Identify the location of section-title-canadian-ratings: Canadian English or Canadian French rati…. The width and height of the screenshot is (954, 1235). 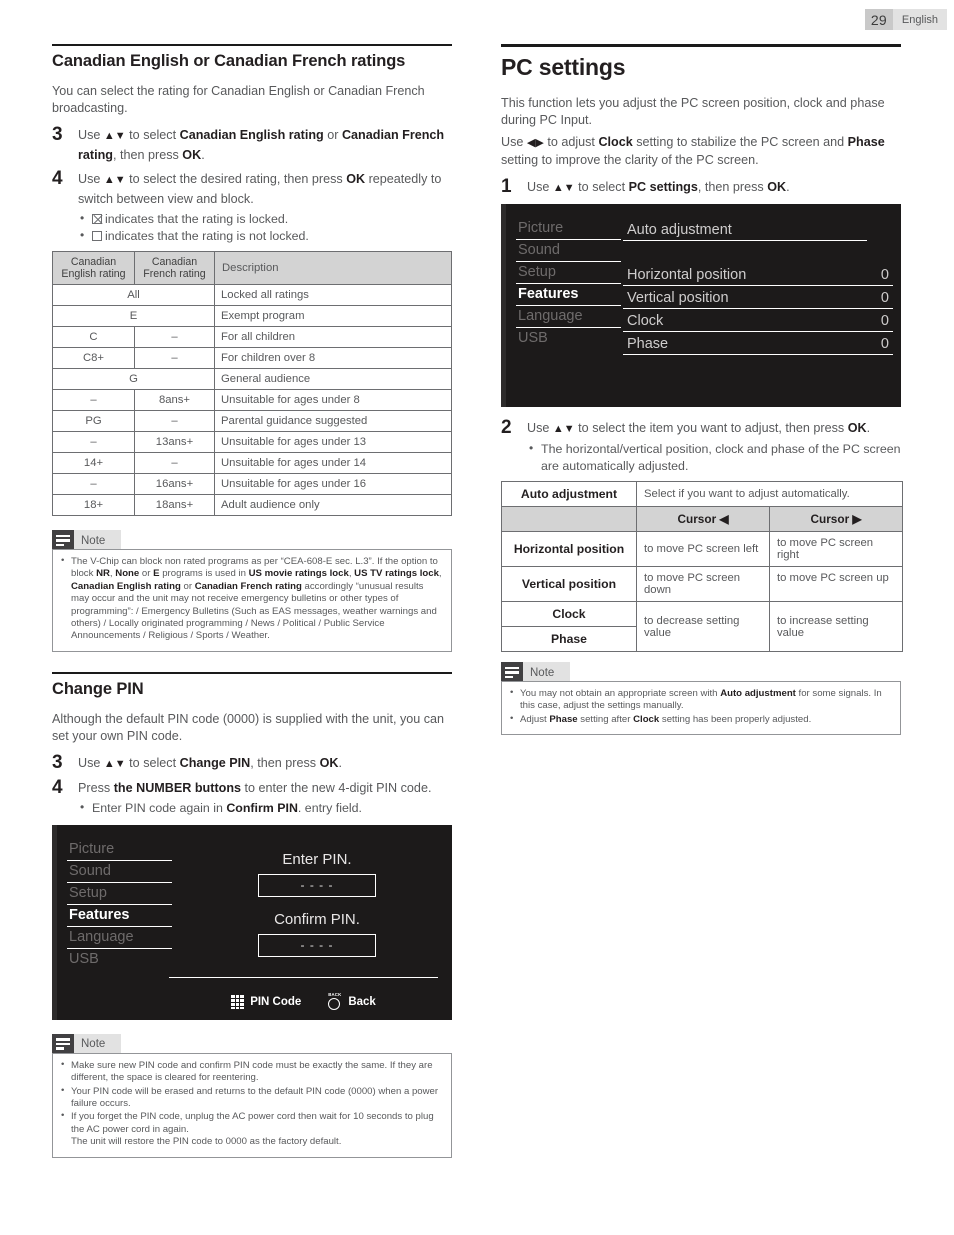
(229, 61).